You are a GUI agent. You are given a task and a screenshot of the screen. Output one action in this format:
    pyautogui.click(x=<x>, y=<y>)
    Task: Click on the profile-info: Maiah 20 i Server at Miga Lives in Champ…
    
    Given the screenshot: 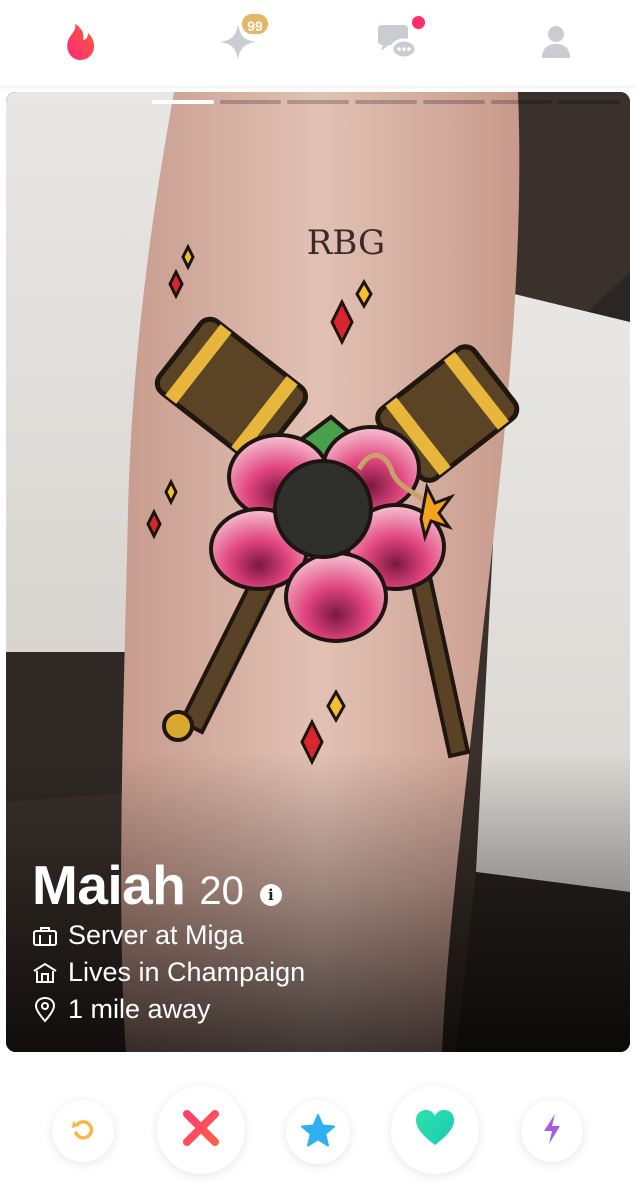 What is the action you would take?
    pyautogui.click(x=322, y=940)
    